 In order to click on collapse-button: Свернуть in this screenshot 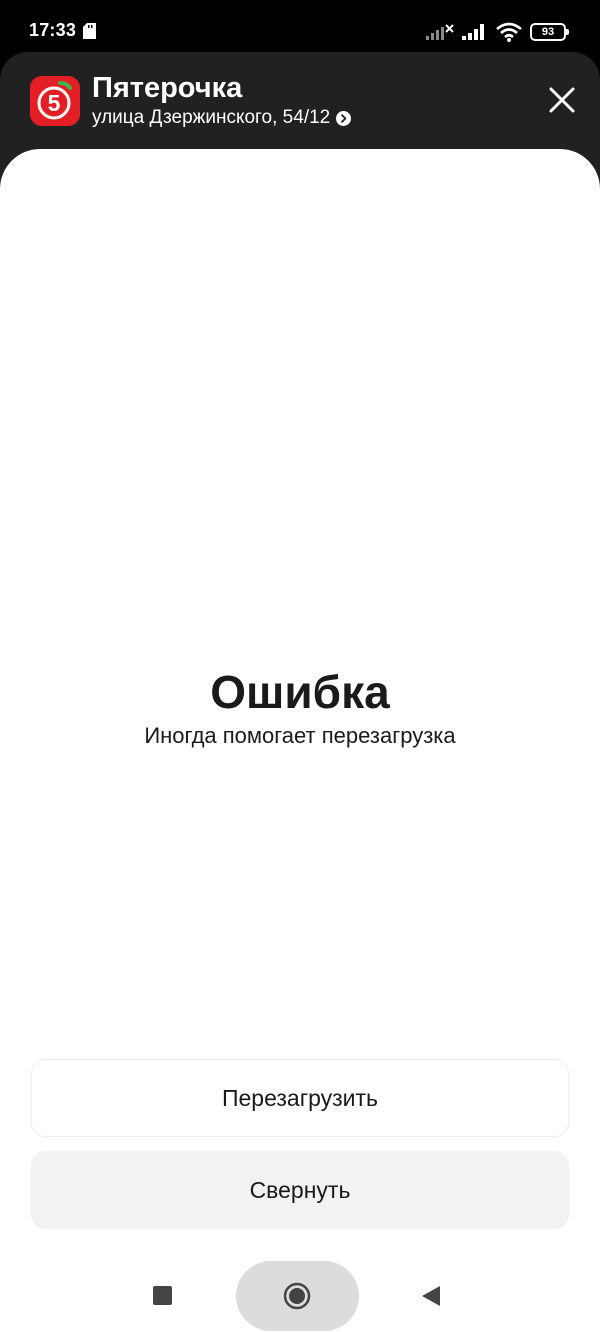, I will do `click(300, 1190)`.